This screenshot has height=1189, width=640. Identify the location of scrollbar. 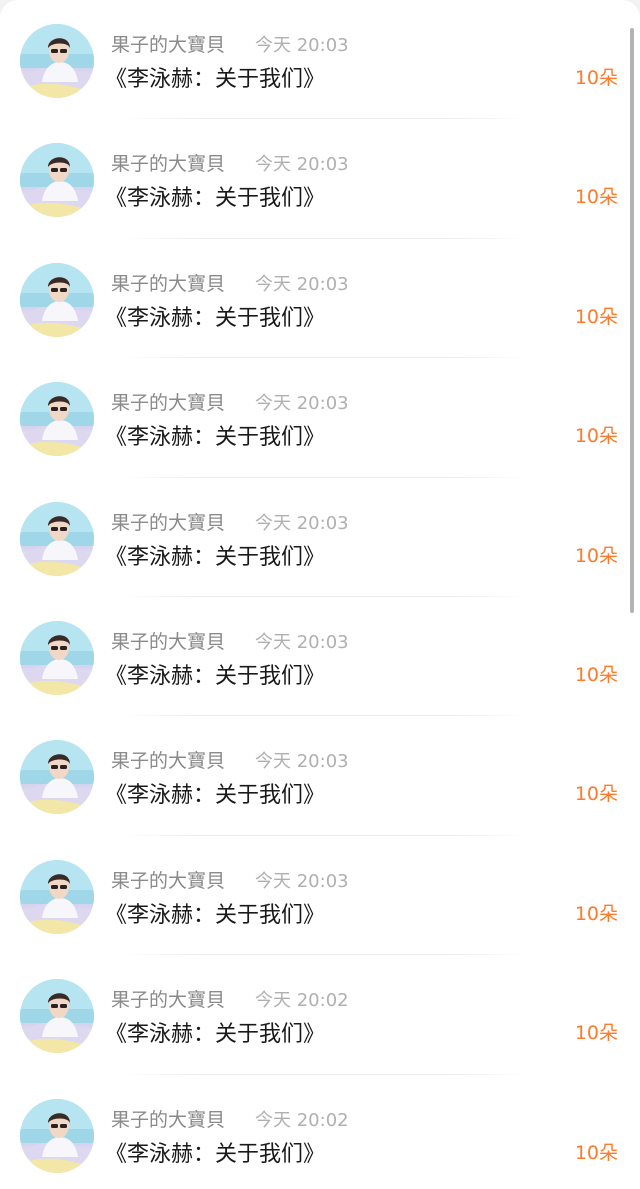
(632, 320).